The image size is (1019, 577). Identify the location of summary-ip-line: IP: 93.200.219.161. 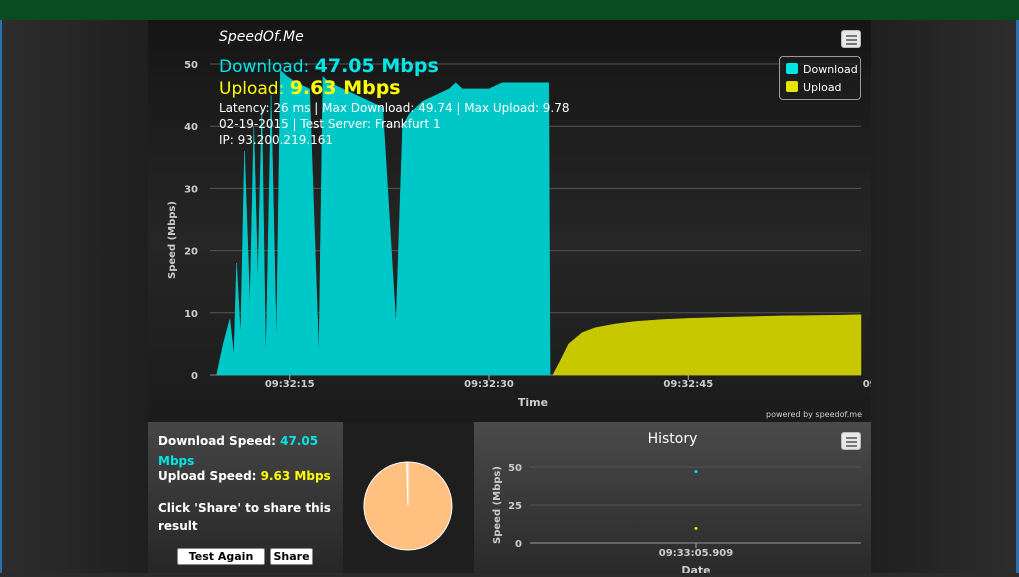
(276, 140).